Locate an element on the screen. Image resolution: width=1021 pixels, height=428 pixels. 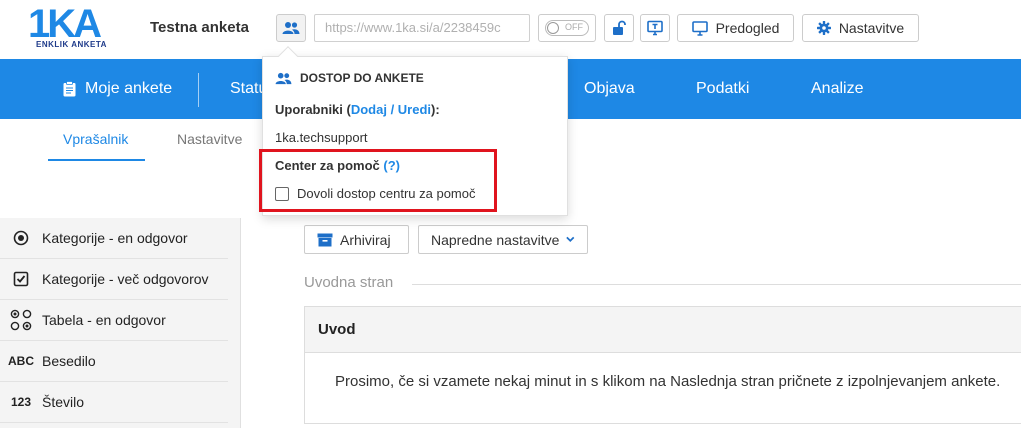
advanced-settings-label: Napredne nastavitve is located at coordinates (495, 239).